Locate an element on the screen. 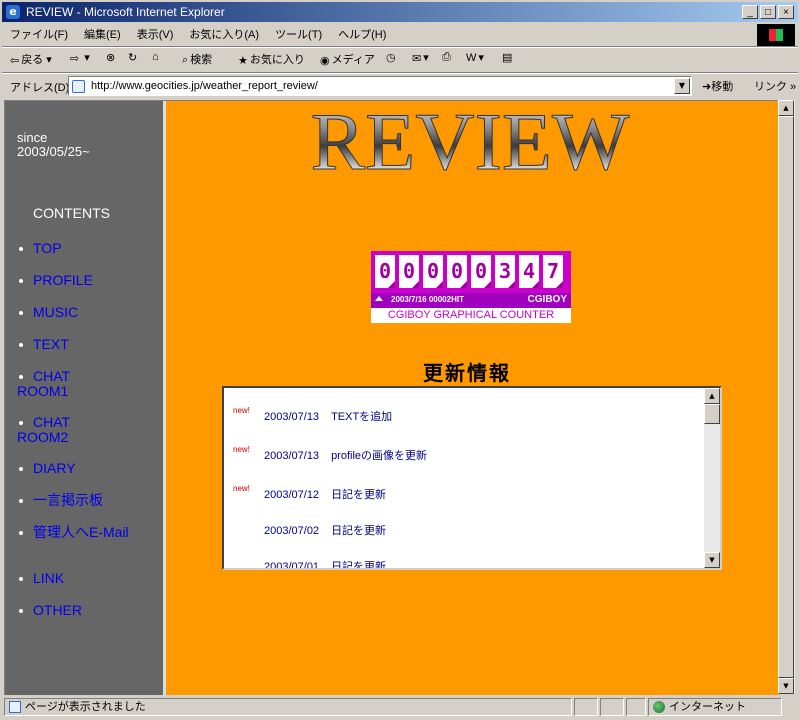  nav-link-profile: PROFILE is located at coordinates (56, 280).